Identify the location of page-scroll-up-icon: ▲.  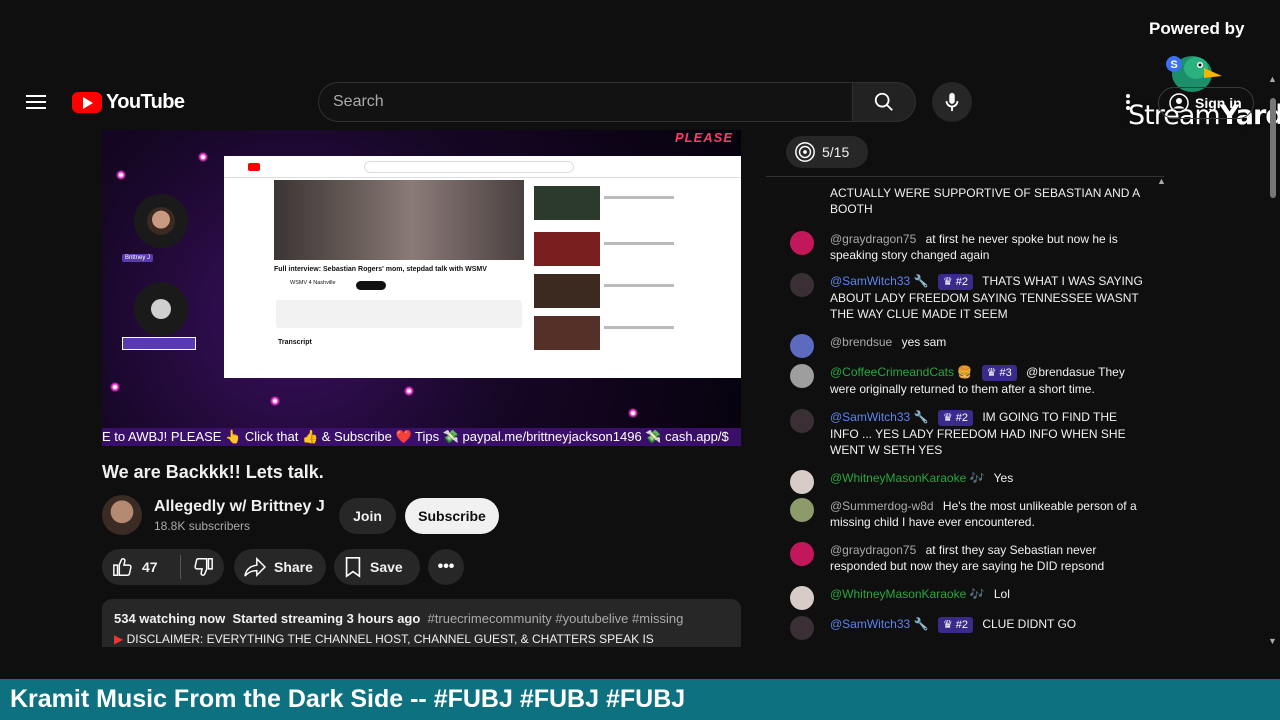
(1272, 79).